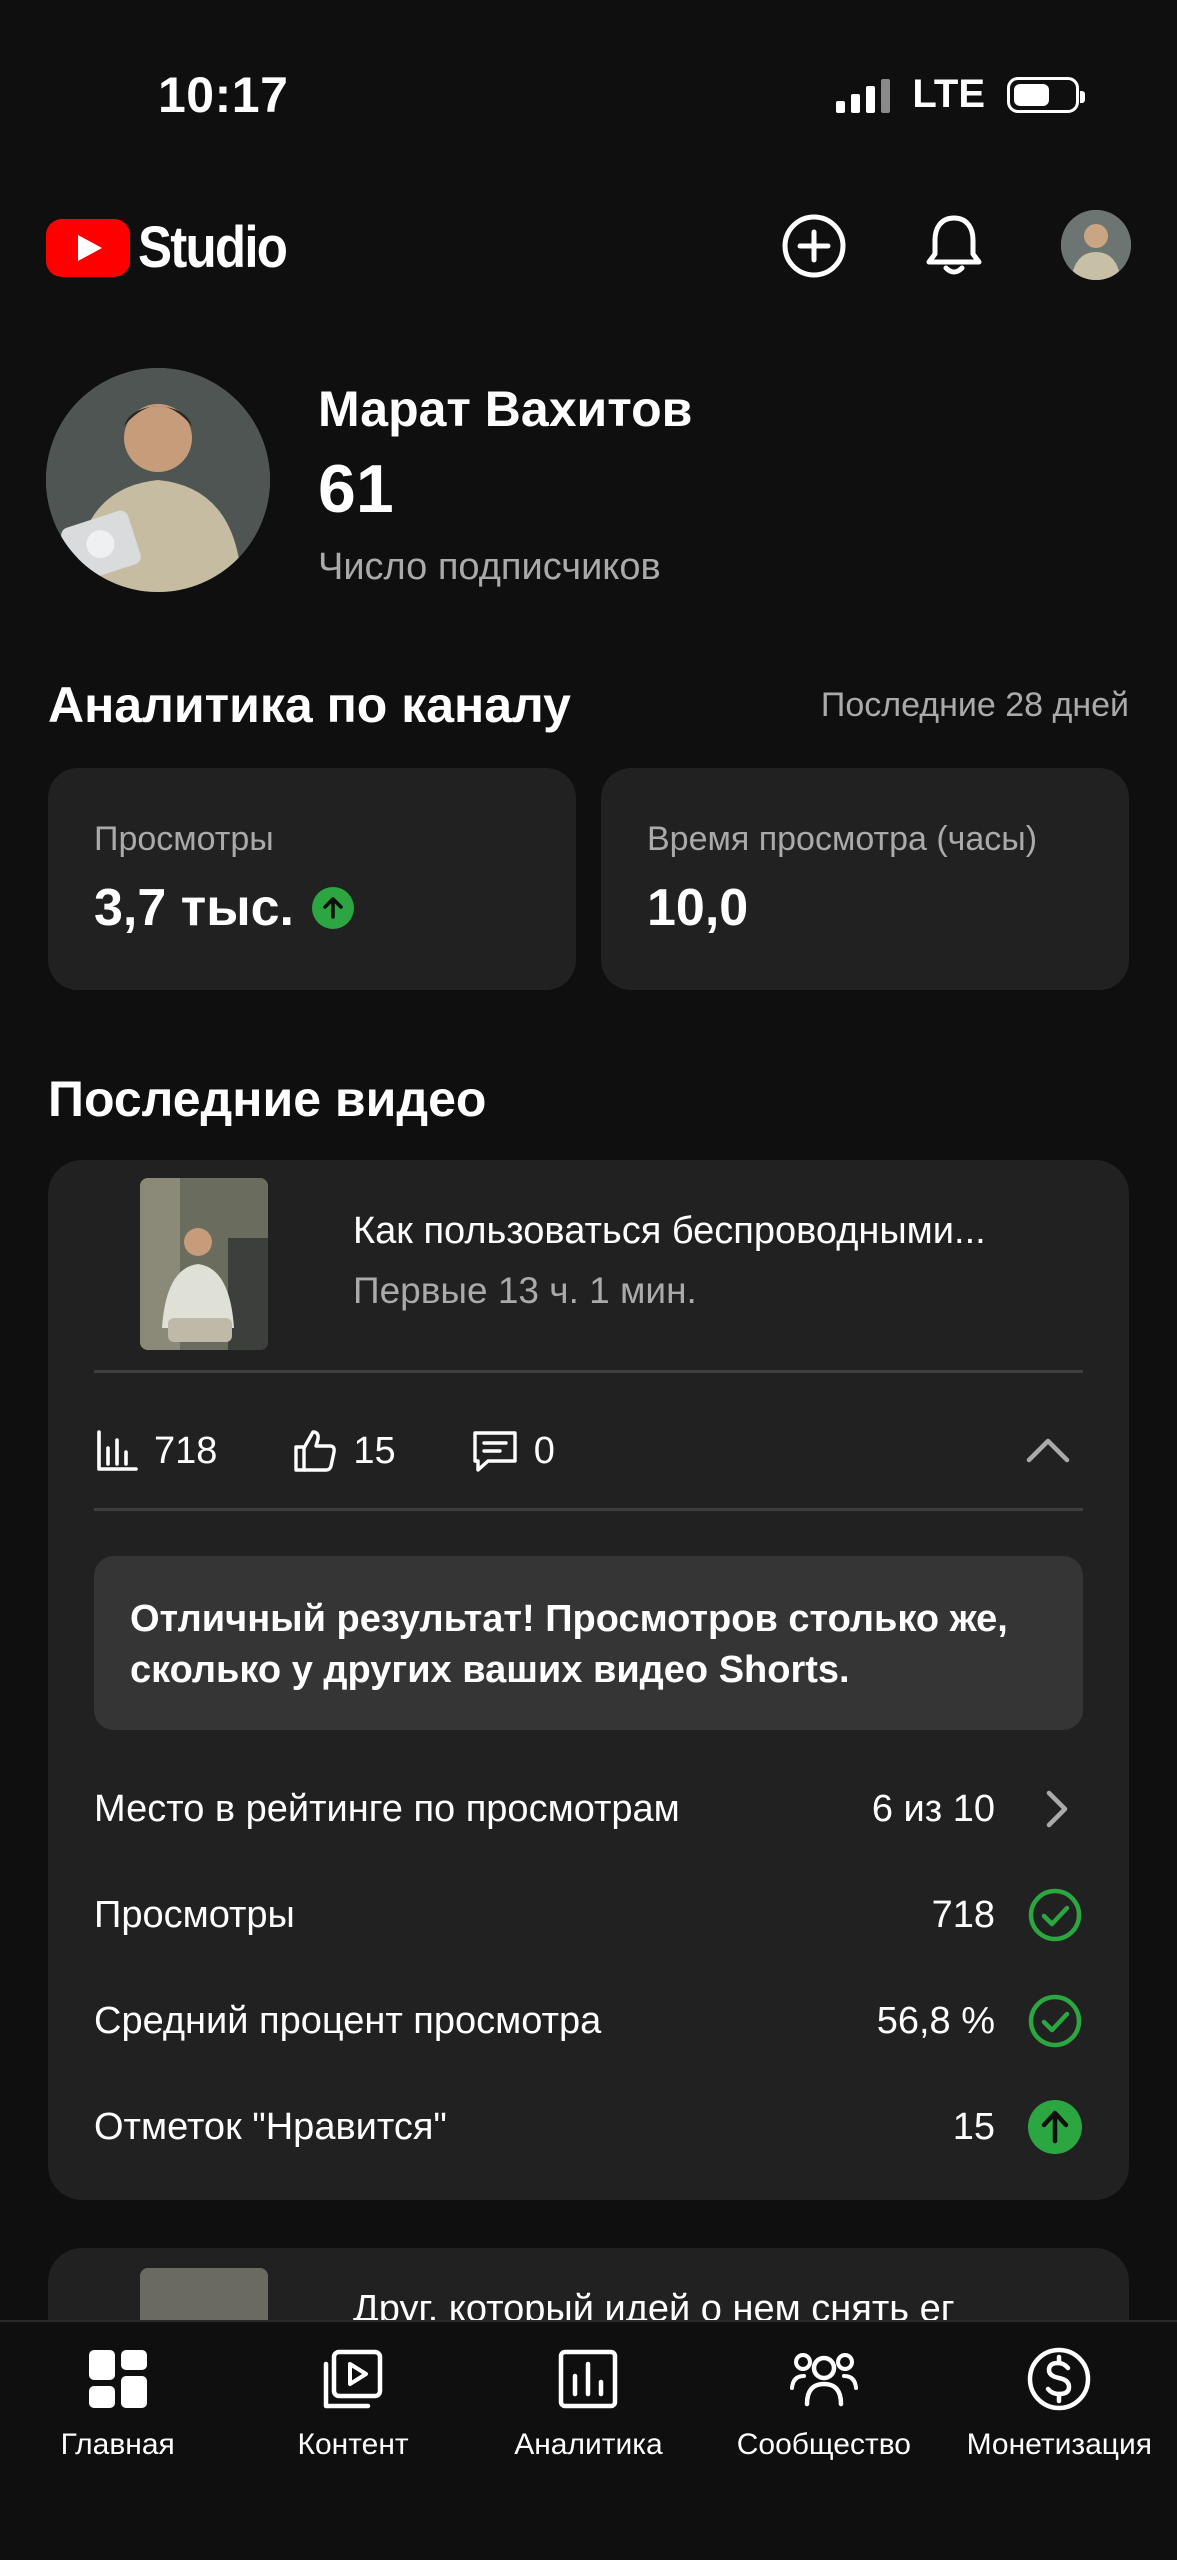 This screenshot has height=2560, width=1177. I want to click on studio-logo: Studio, so click(176, 247).